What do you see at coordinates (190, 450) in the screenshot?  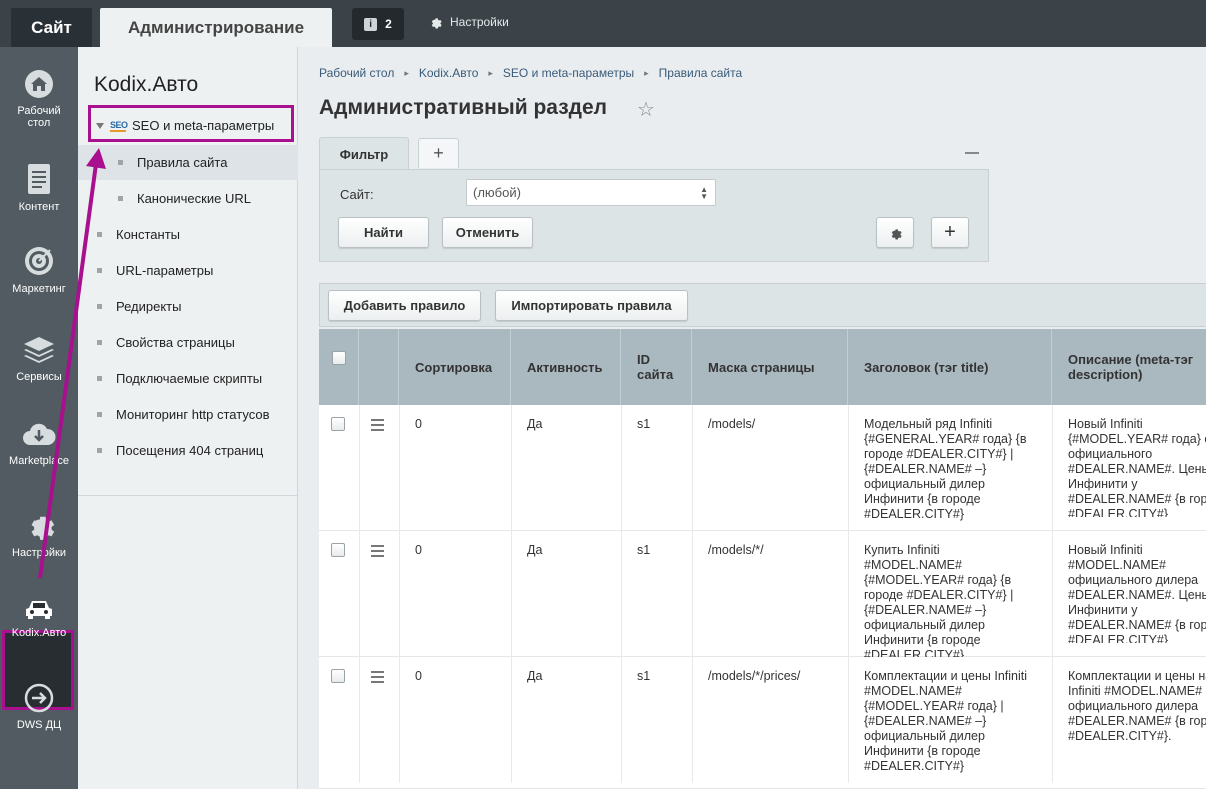 I see `menu-item-label: Посещения 404 страниц` at bounding box center [190, 450].